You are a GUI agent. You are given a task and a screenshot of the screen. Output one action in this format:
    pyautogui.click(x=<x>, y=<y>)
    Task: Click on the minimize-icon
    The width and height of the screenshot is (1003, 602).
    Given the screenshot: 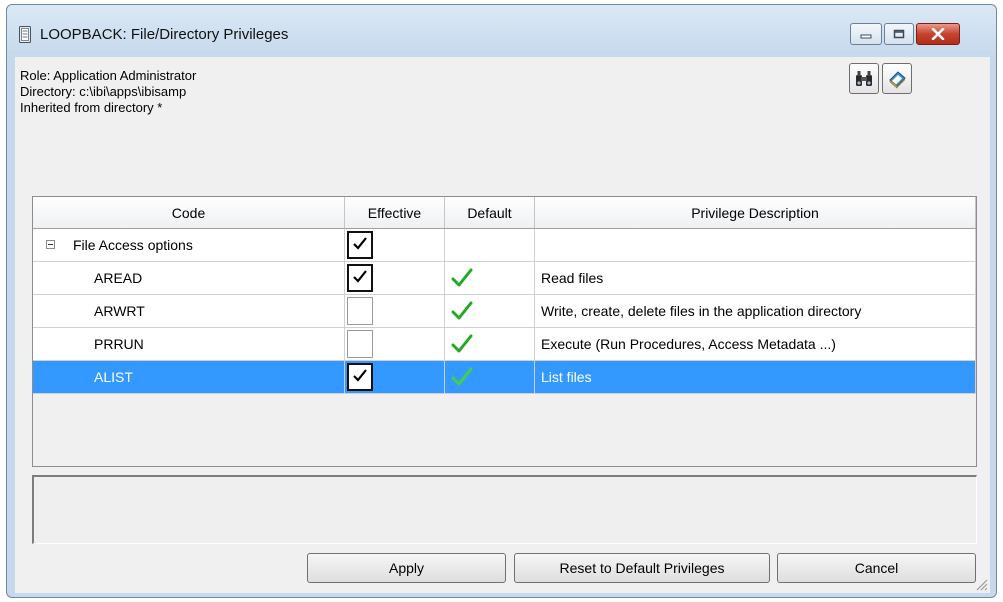 What is the action you would take?
    pyautogui.click(x=866, y=36)
    